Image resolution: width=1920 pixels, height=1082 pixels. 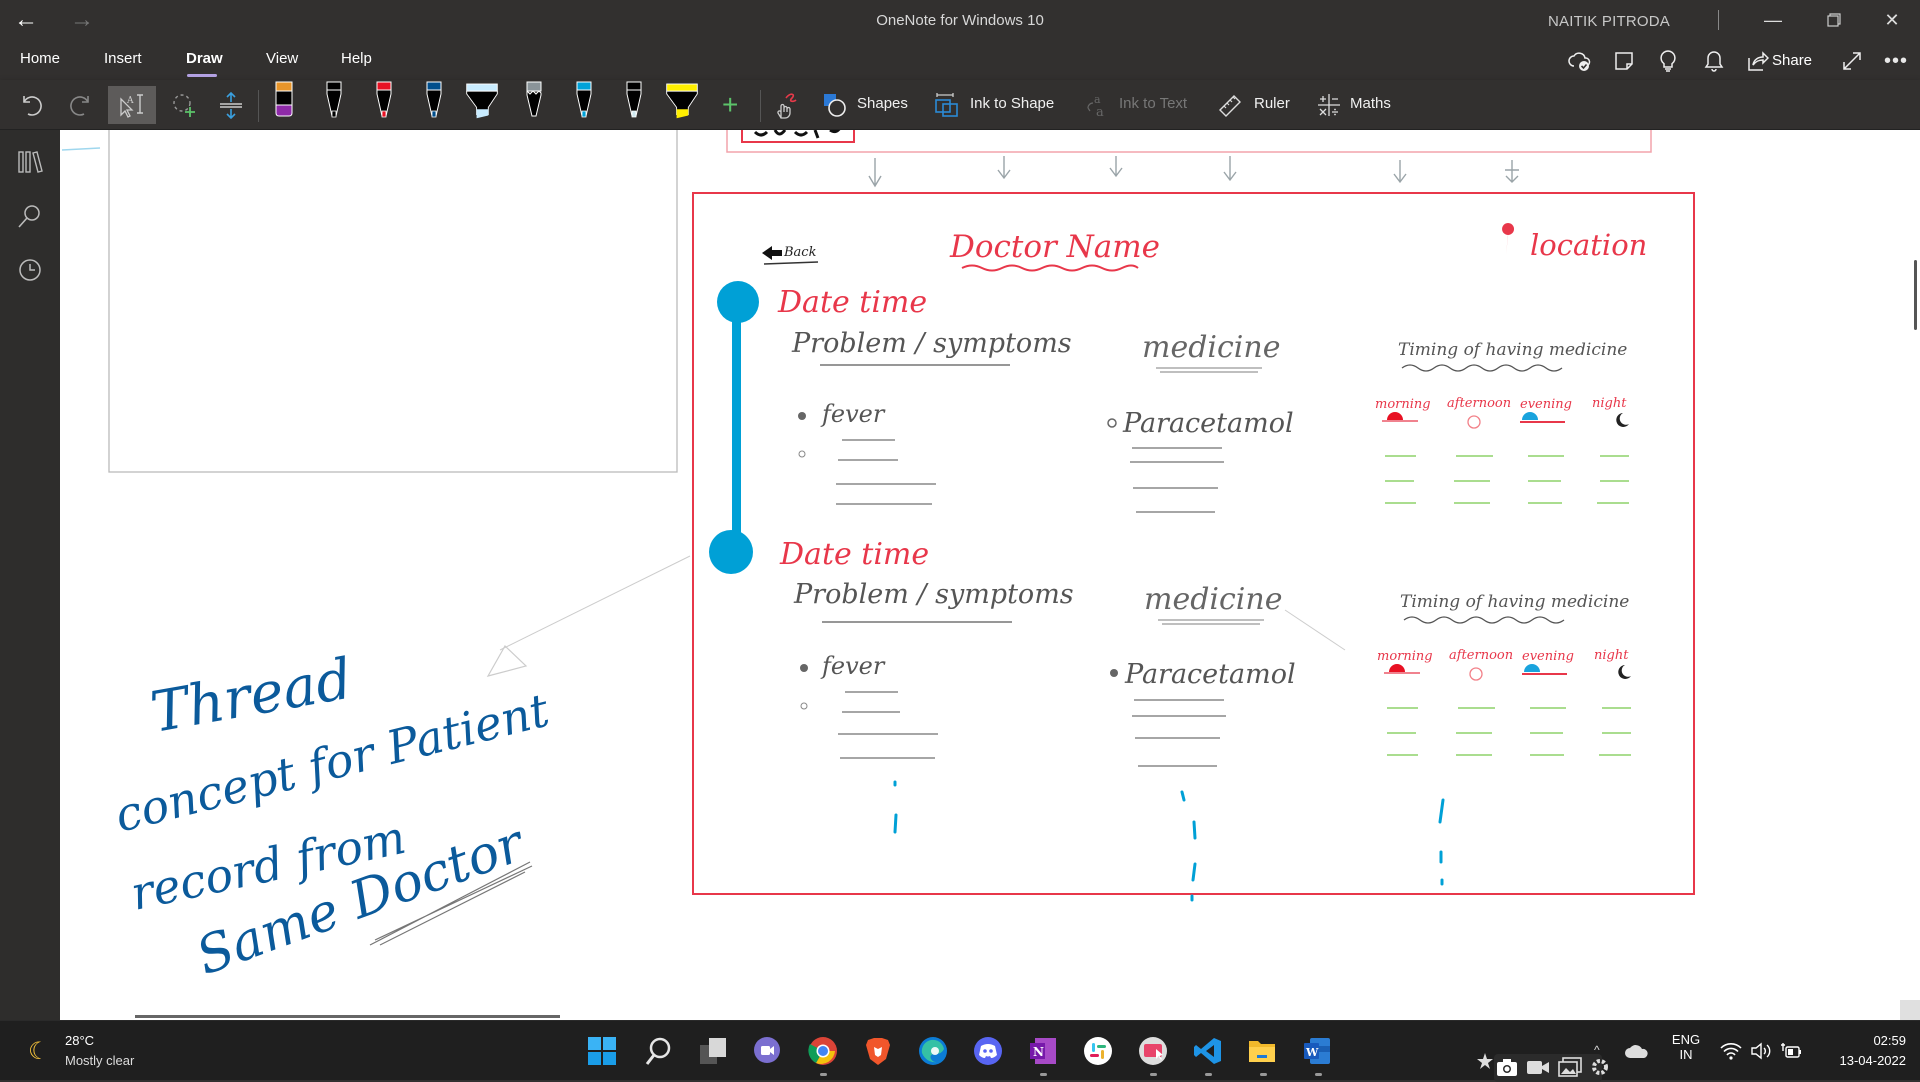 What do you see at coordinates (1580, 61) in the screenshot?
I see `sync-status-button` at bounding box center [1580, 61].